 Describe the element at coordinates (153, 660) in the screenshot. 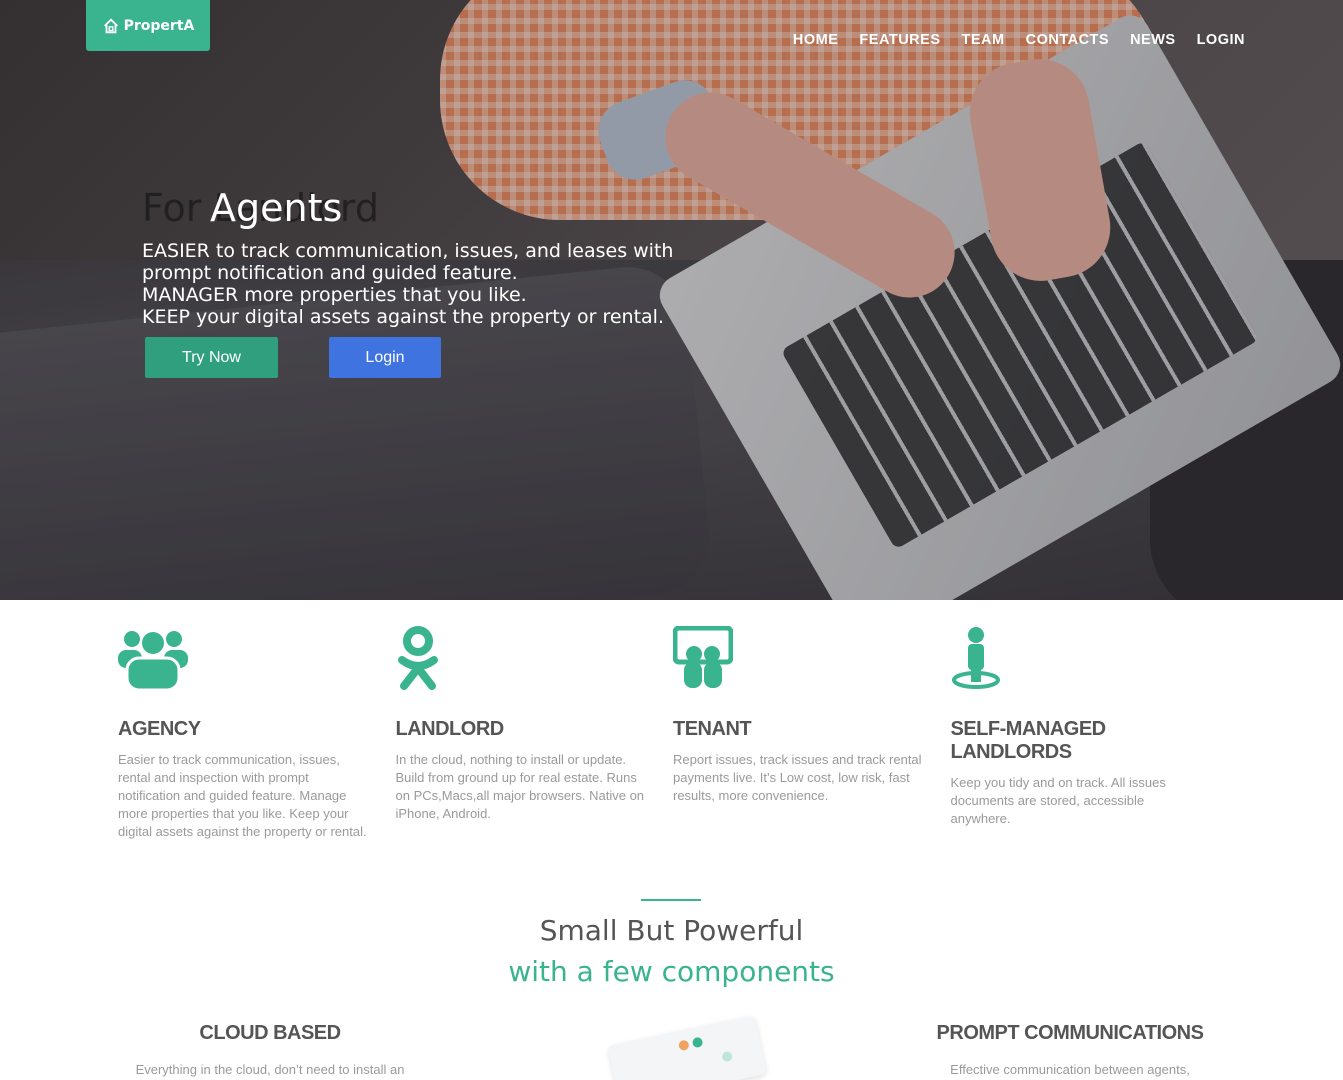

I see `users-group-icon` at that location.